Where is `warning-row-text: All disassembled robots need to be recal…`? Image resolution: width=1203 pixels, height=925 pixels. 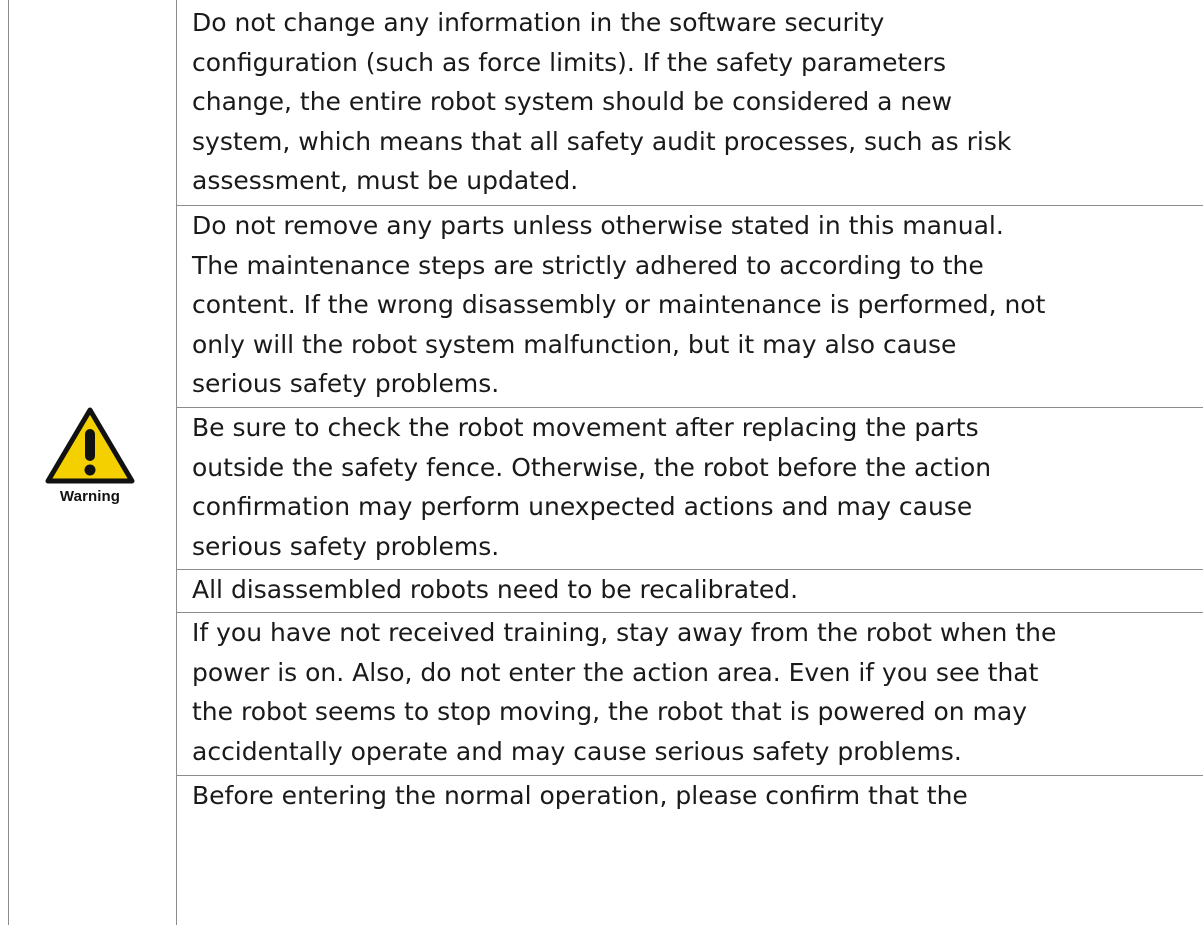 warning-row-text: All disassembled robots need to be recal… is located at coordinates (495, 589).